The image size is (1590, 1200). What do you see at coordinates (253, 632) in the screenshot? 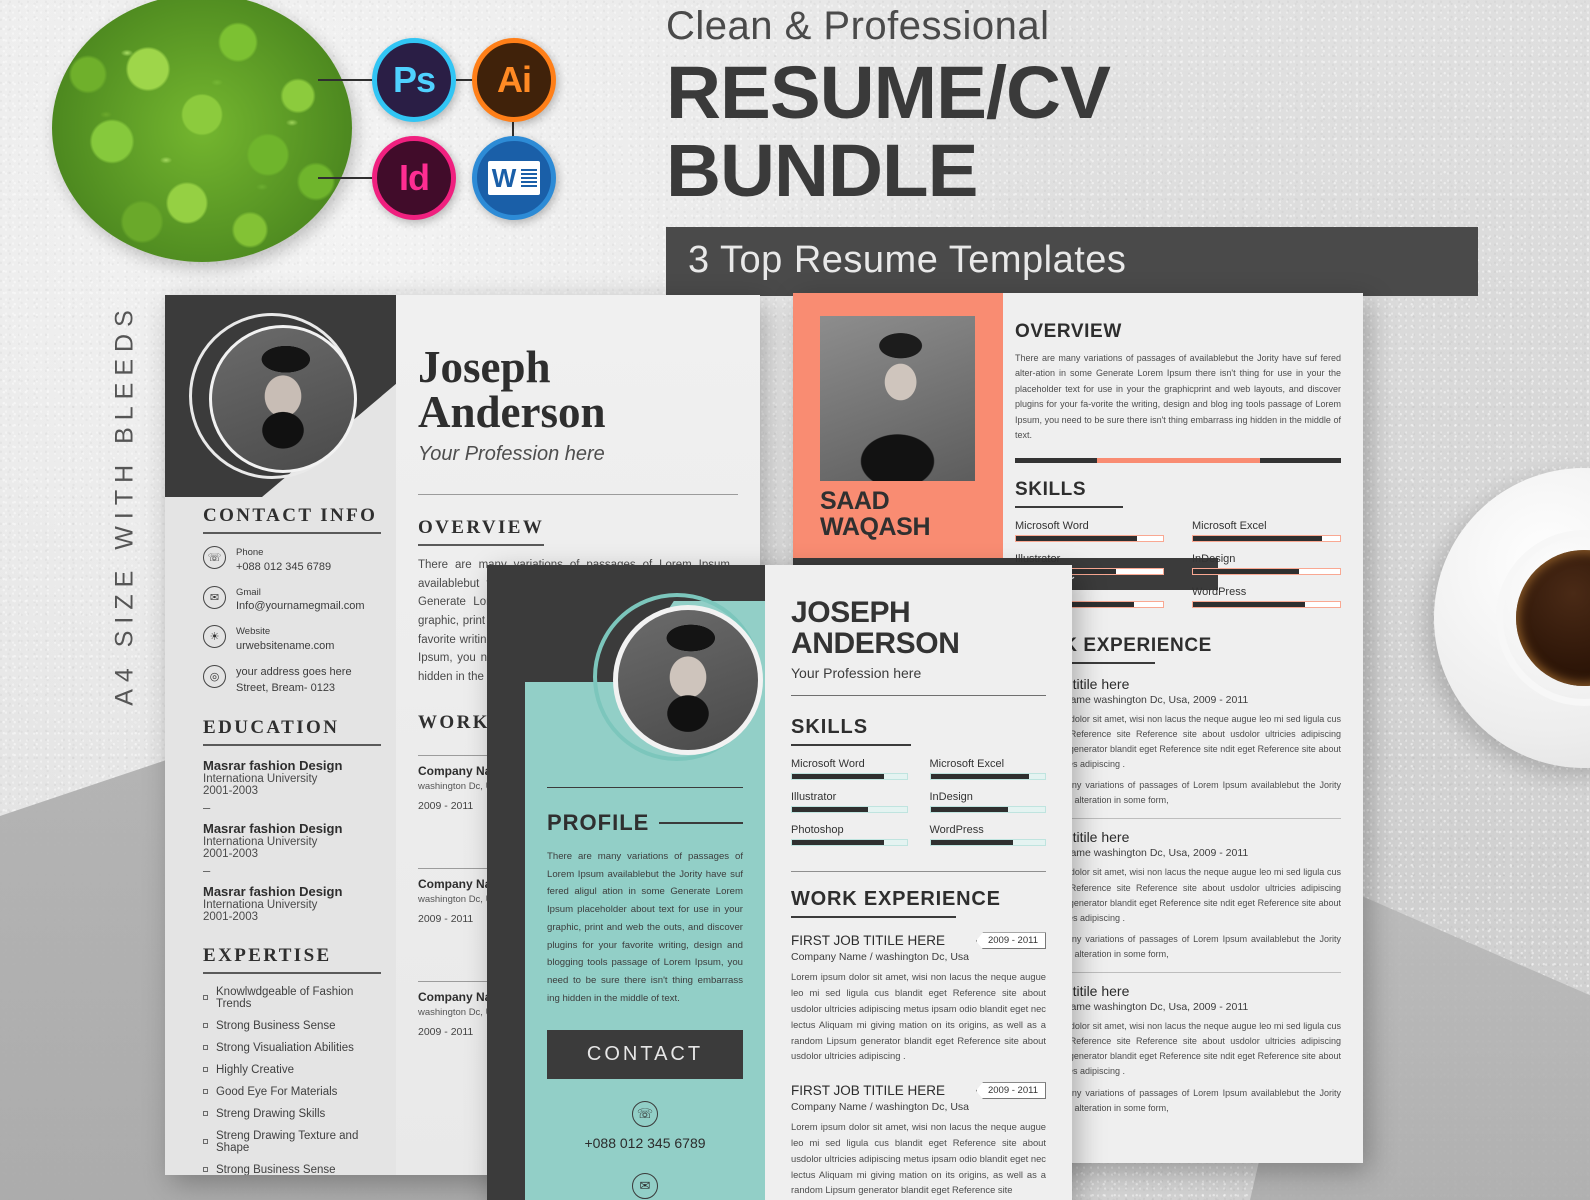
I see `contact-label: Website` at bounding box center [253, 632].